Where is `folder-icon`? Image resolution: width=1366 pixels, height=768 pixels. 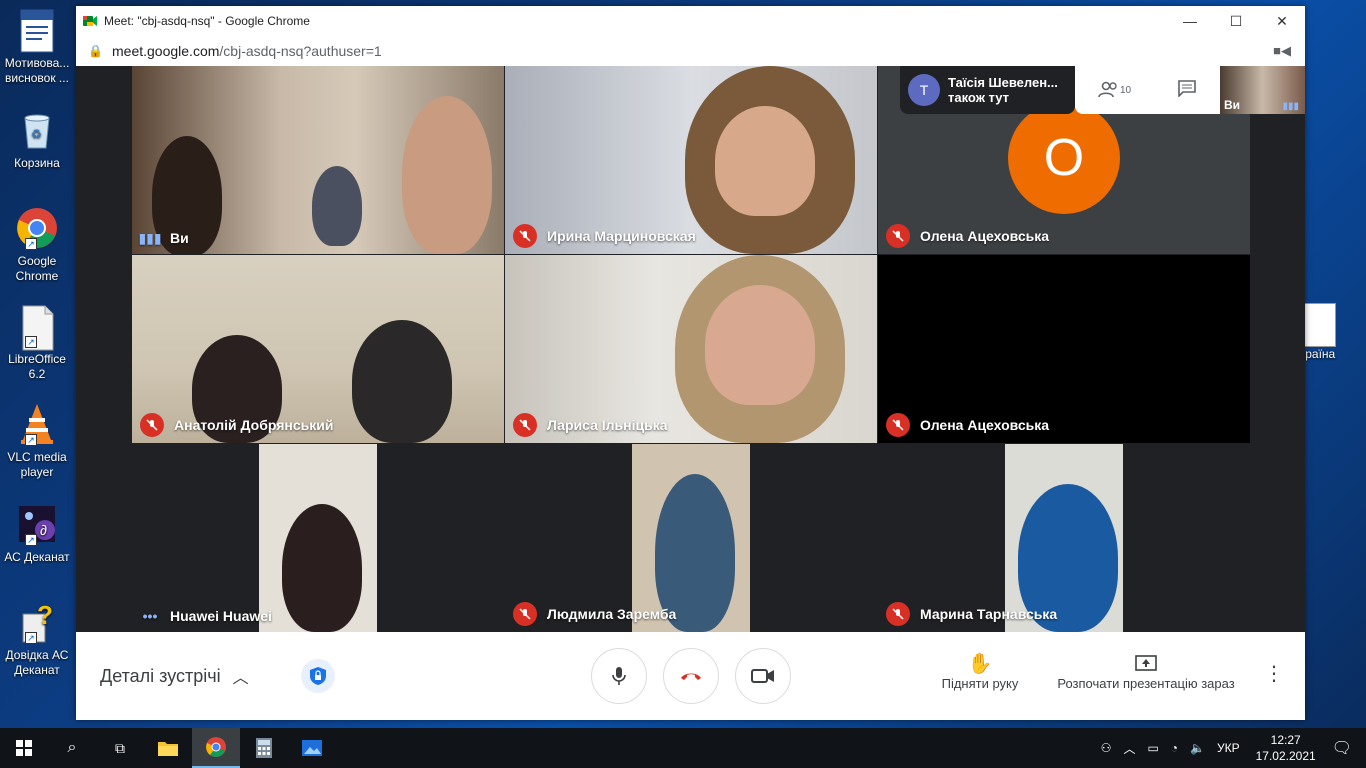 folder-icon is located at coordinates (168, 749).